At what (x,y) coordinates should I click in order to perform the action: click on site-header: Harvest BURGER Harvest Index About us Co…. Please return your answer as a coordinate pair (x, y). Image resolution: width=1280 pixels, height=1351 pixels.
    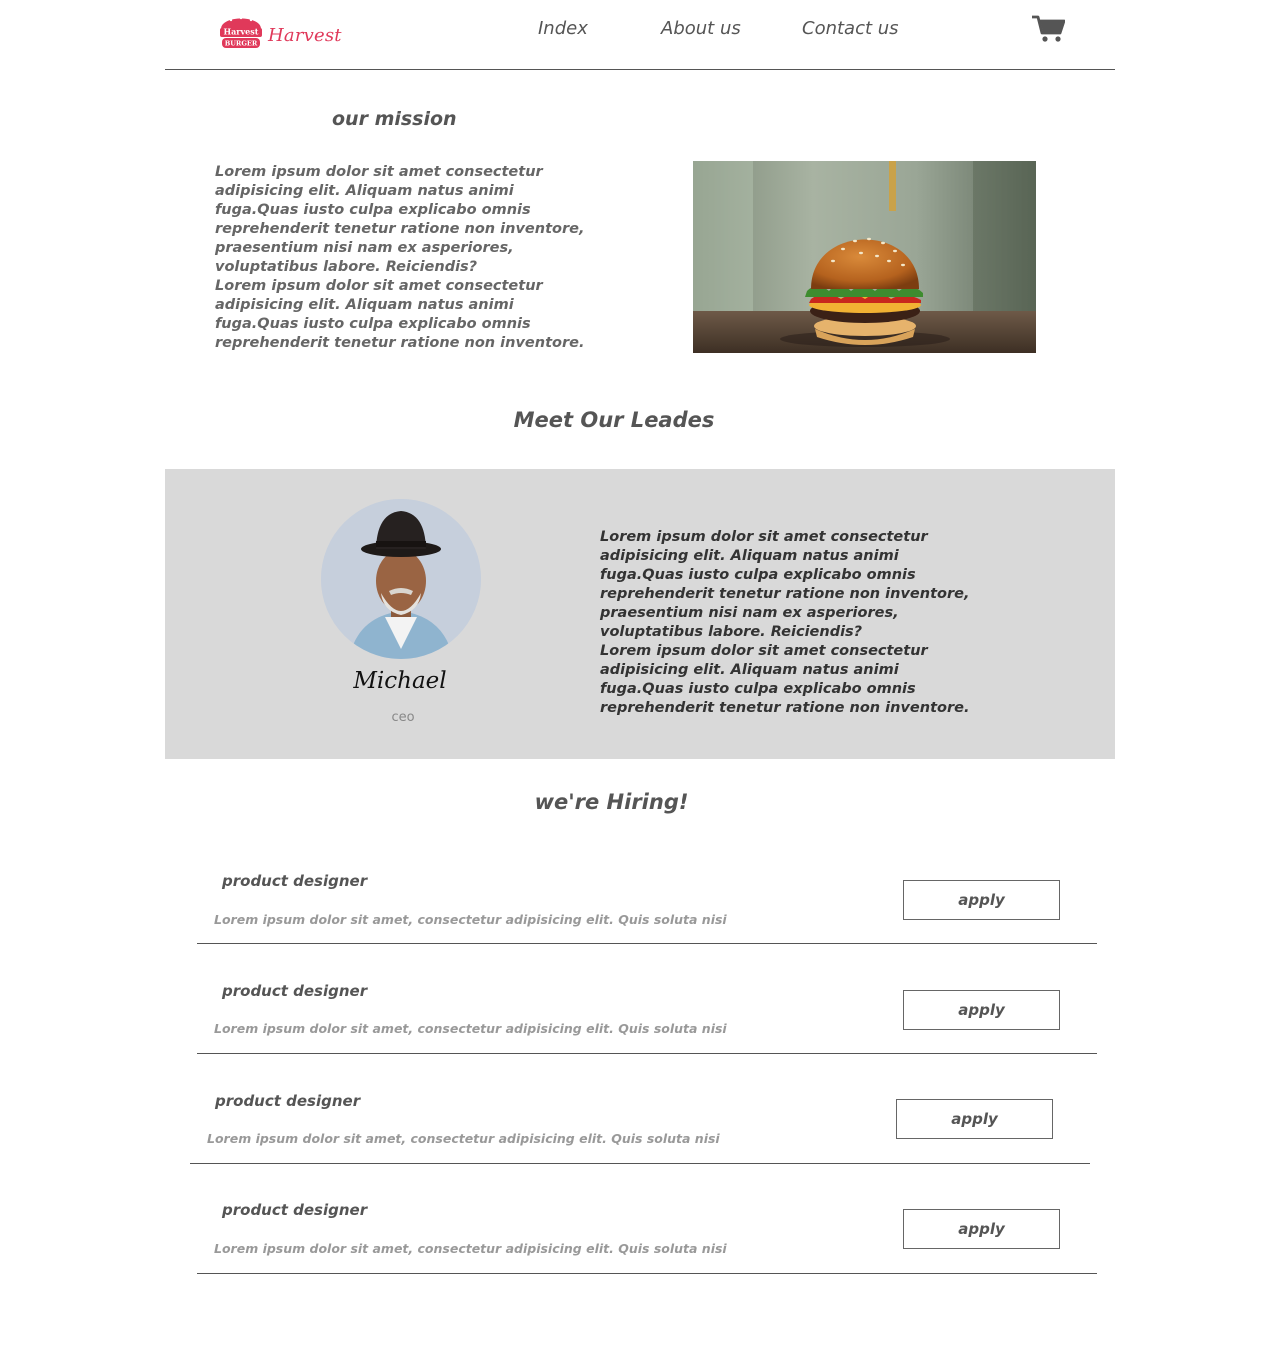
    Looking at the image, I should click on (640, 35).